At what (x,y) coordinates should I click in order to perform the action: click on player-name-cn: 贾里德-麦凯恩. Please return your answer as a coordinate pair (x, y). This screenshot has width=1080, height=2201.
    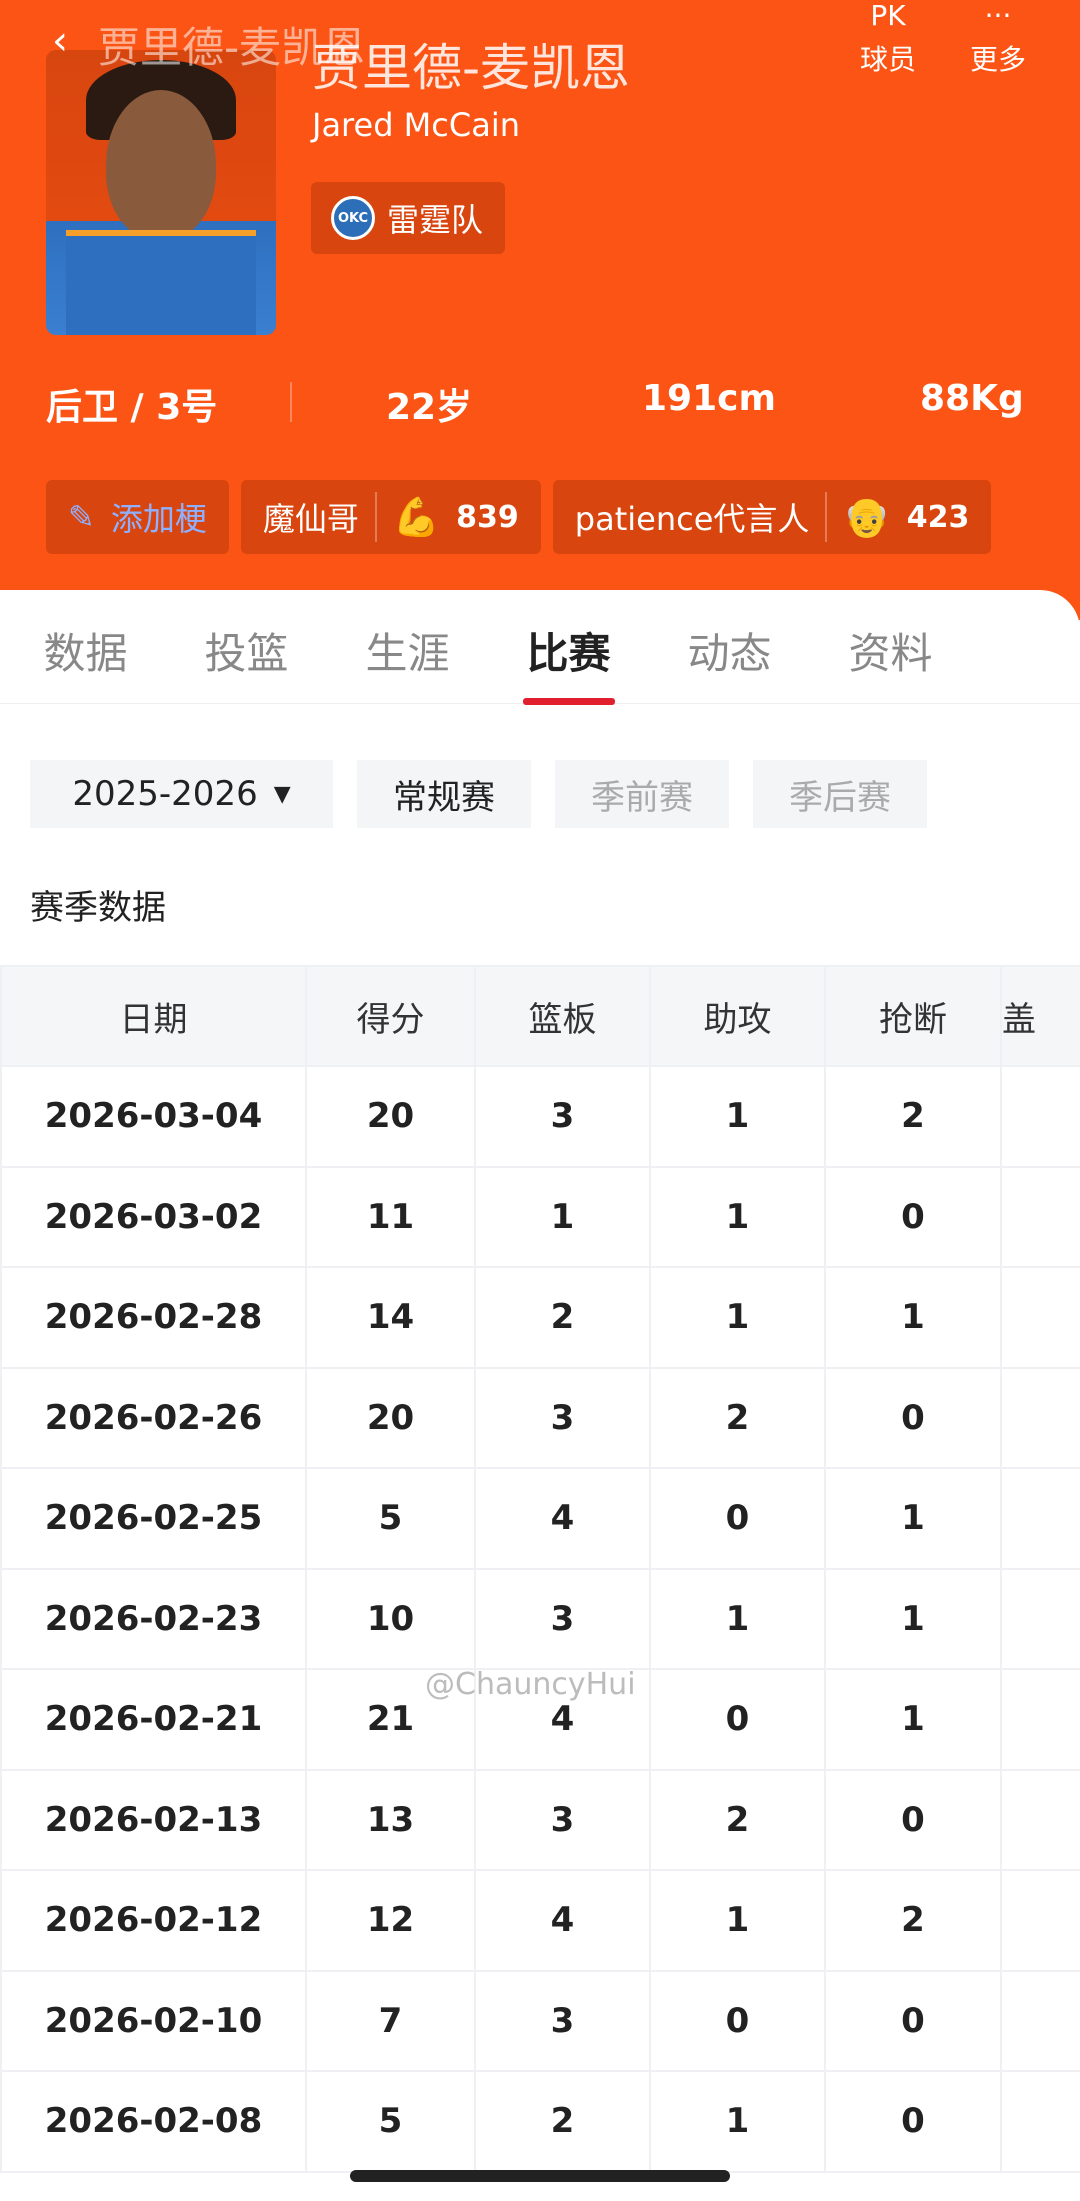
    Looking at the image, I should click on (471, 68).